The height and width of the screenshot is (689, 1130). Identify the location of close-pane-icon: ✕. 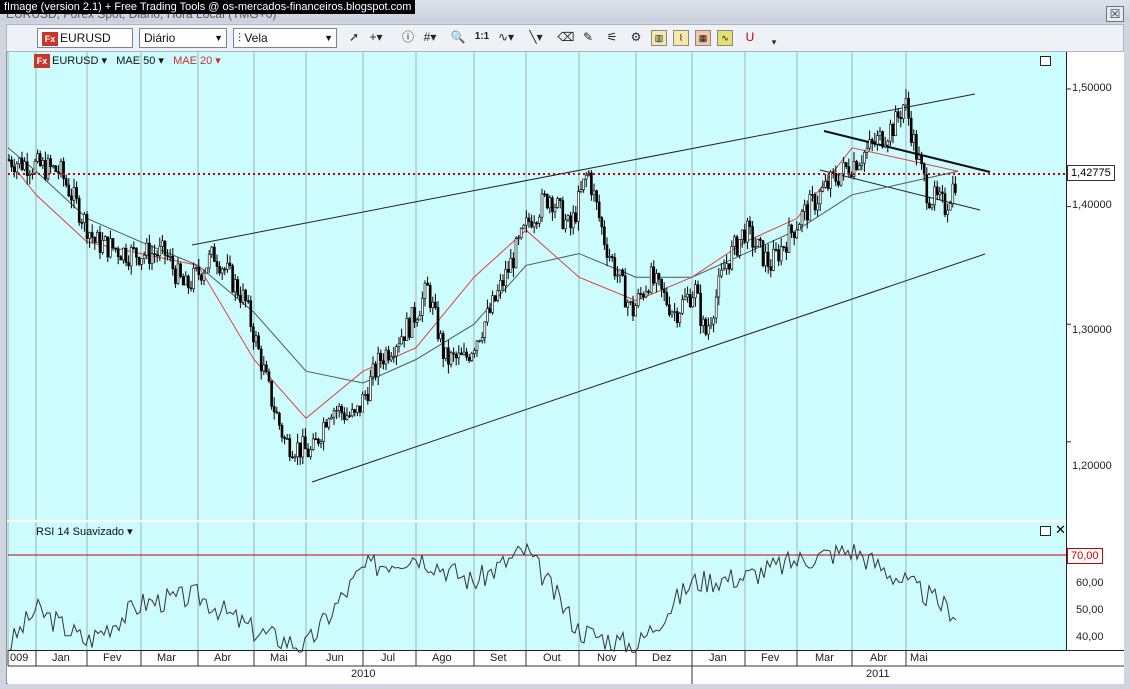
(1060, 530).